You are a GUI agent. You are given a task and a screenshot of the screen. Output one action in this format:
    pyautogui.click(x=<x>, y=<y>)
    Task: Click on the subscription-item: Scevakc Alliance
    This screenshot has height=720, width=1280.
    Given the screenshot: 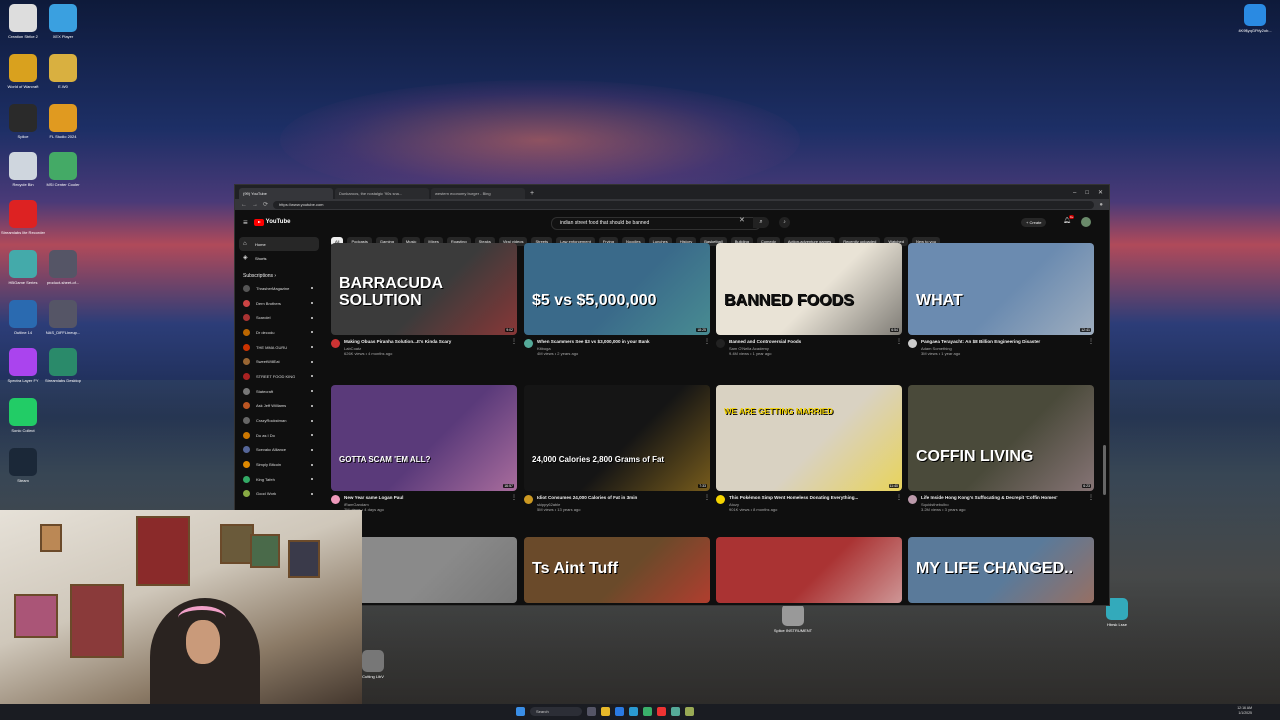 What is the action you would take?
    pyautogui.click(x=279, y=450)
    